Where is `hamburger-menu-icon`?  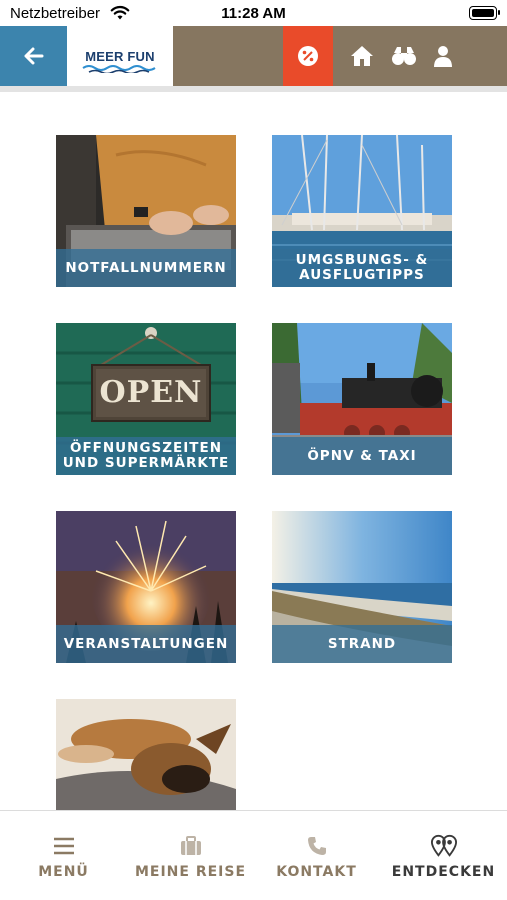 hamburger-menu-icon is located at coordinates (64, 846).